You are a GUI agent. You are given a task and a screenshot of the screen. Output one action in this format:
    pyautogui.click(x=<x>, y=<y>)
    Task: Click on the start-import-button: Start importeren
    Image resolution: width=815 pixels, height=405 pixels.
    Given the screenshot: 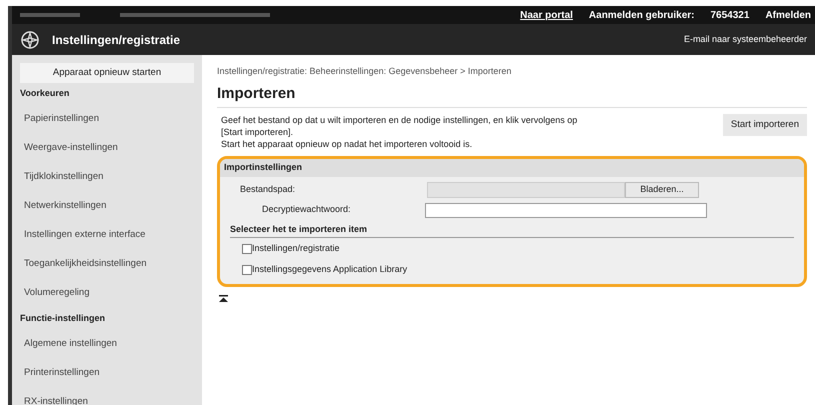 What is the action you would take?
    pyautogui.click(x=764, y=125)
    